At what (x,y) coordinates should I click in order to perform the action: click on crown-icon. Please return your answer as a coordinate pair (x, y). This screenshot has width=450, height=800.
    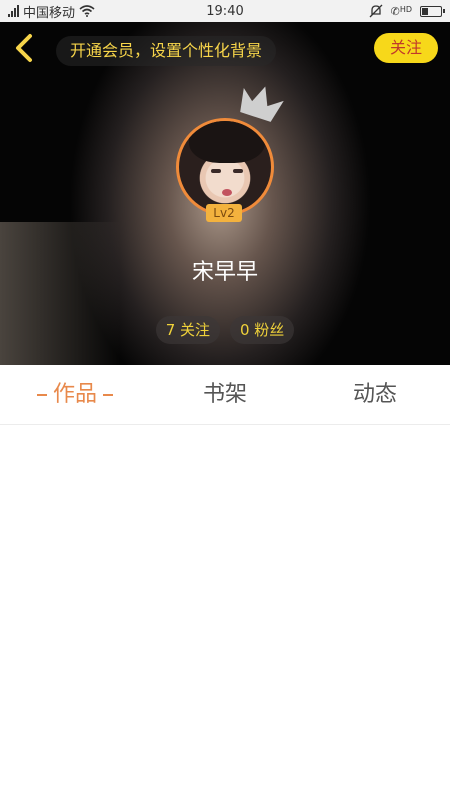
    Looking at the image, I should click on (262, 104).